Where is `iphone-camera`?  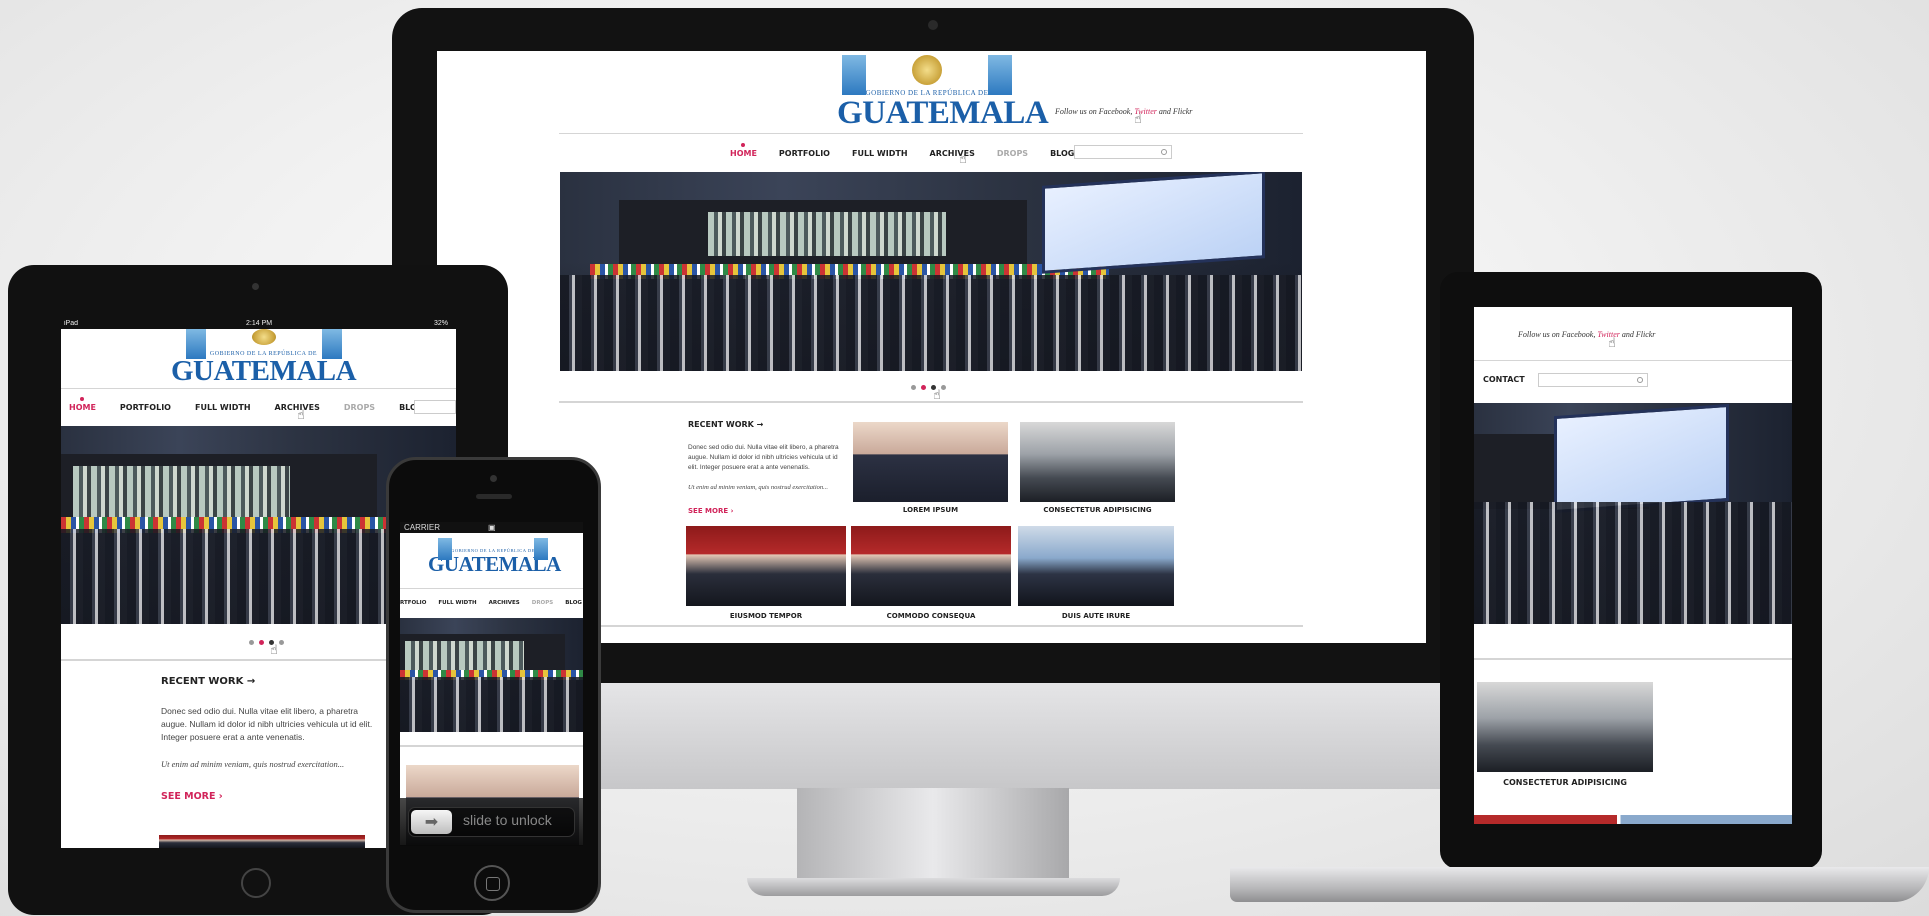 iphone-camera is located at coordinates (493, 478).